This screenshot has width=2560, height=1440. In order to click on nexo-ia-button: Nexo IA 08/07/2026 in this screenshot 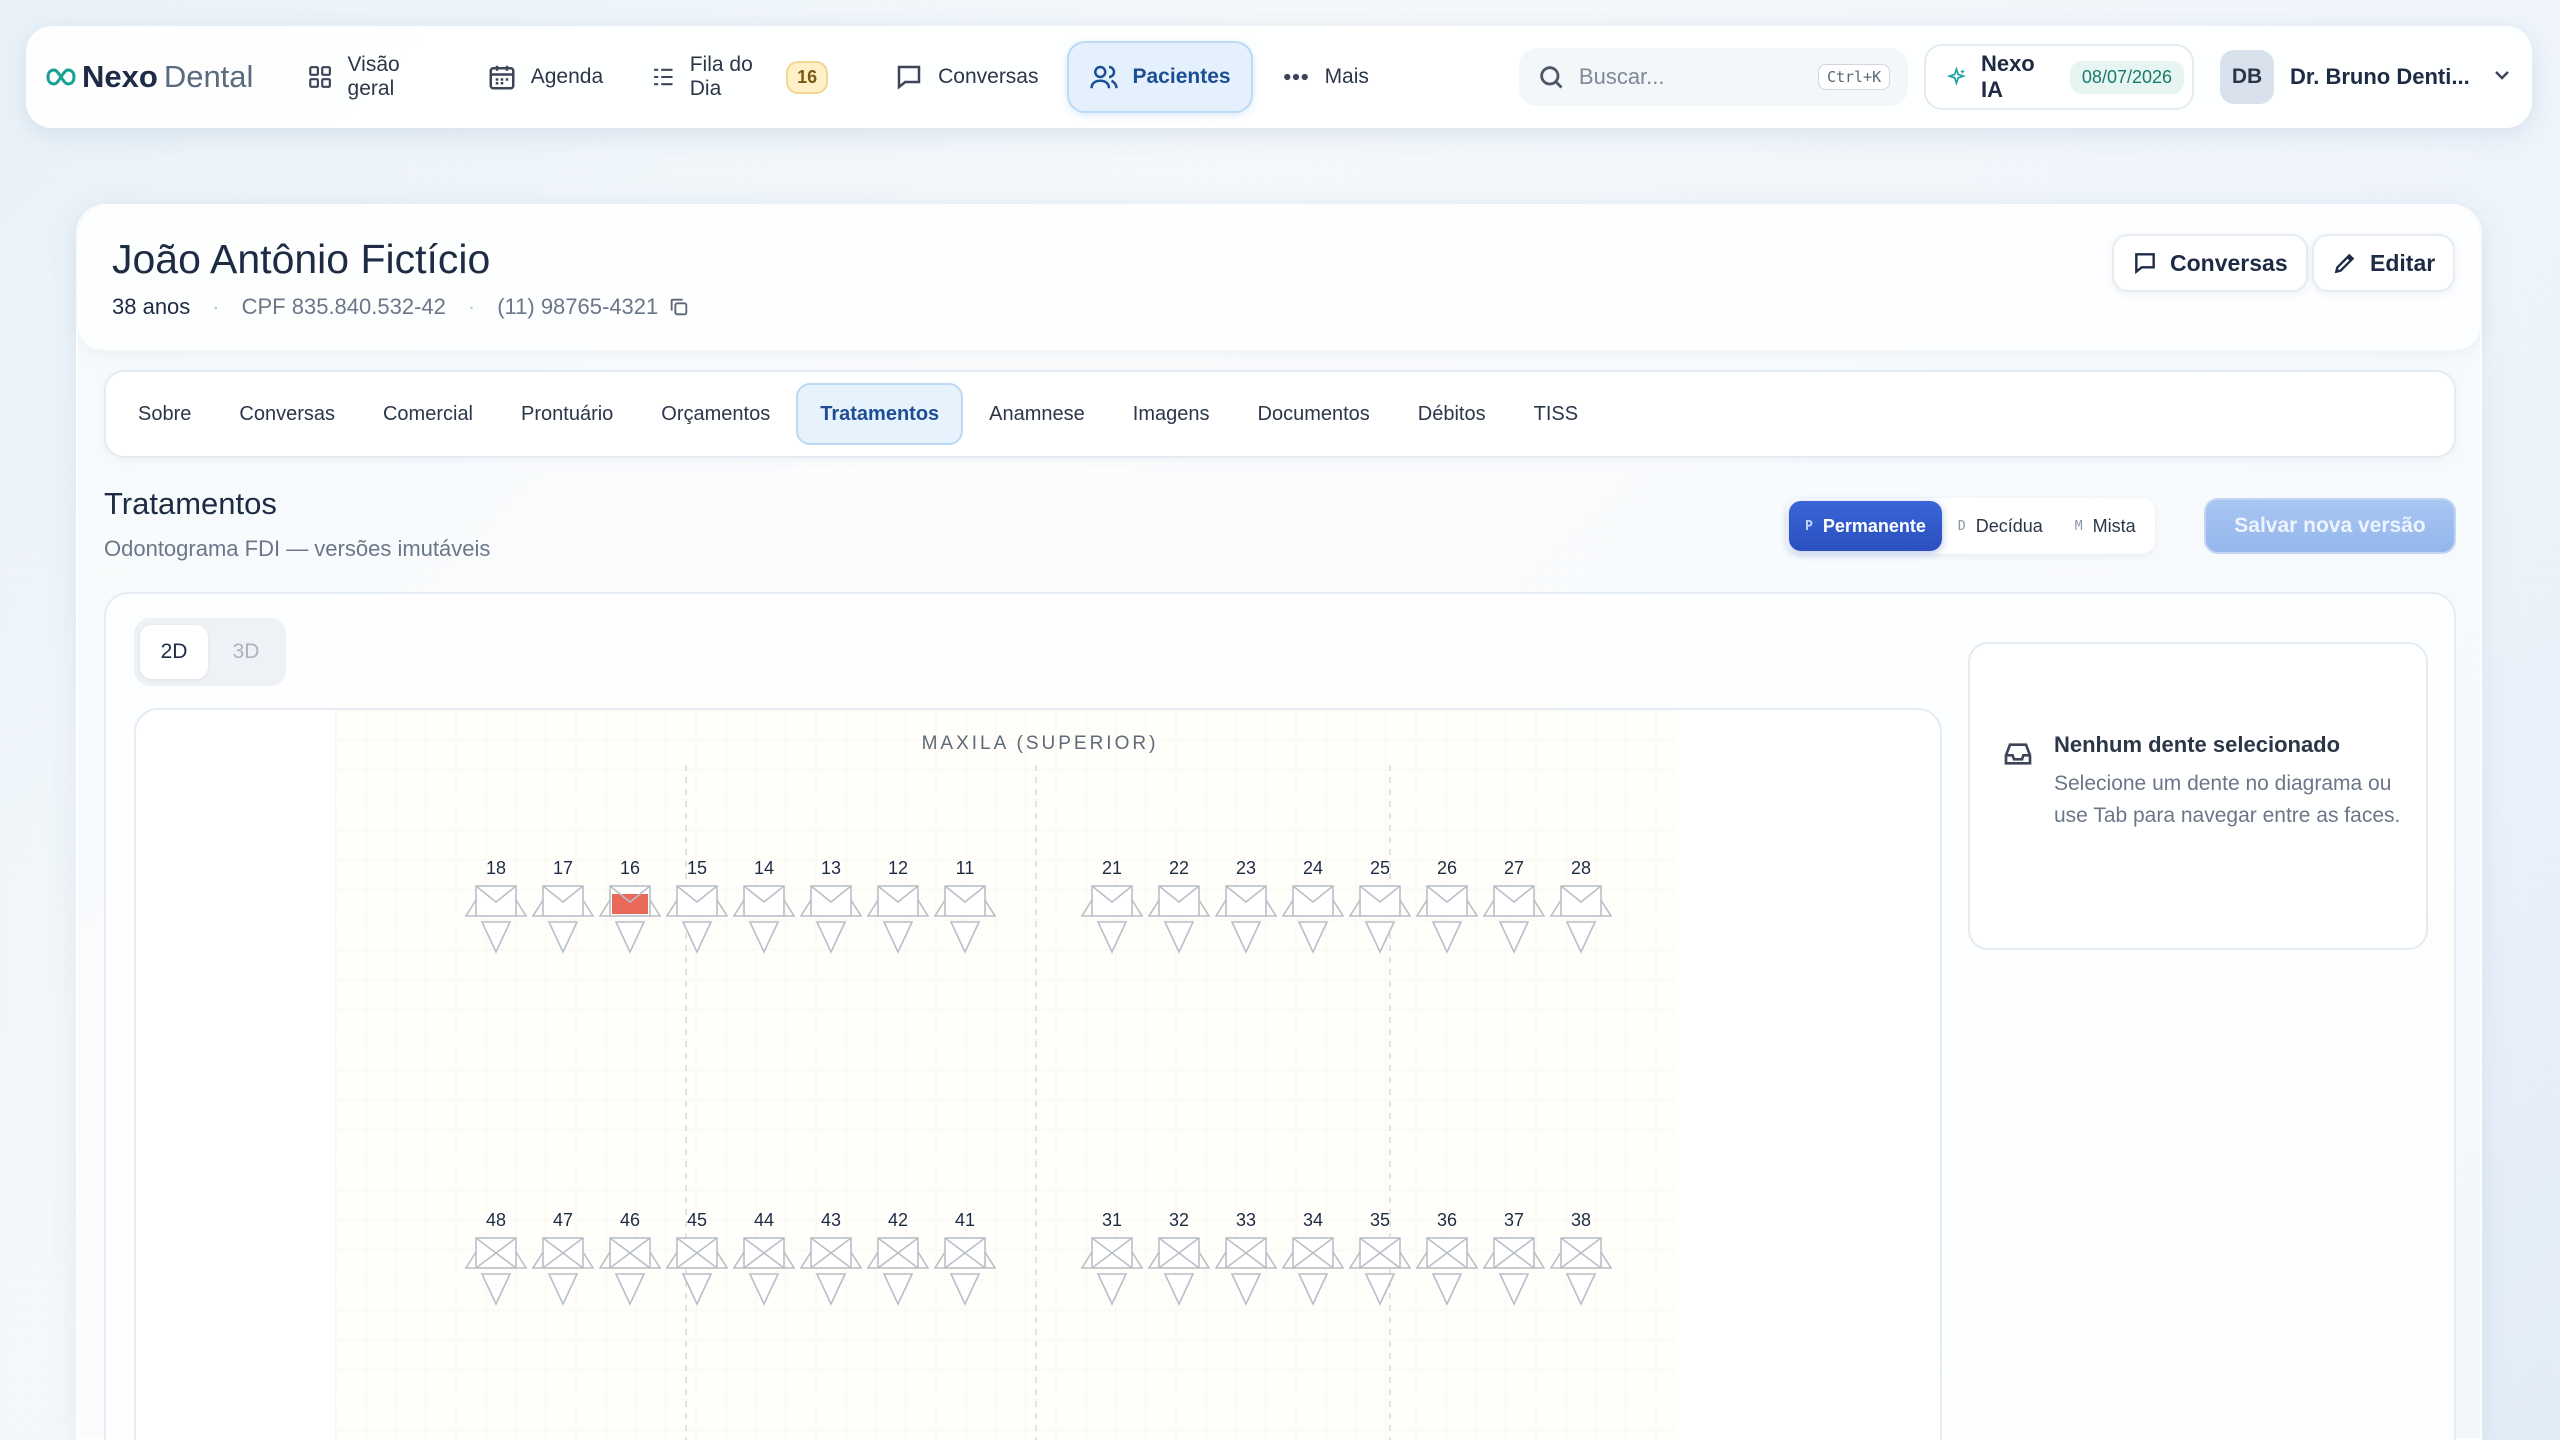, I will do `click(2059, 77)`.